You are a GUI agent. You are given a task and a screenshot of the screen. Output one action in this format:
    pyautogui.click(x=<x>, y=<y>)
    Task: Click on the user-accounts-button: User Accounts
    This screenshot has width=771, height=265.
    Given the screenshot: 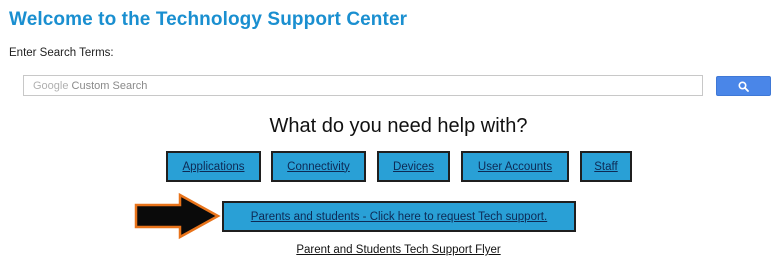 What is the action you would take?
    pyautogui.click(x=515, y=166)
    